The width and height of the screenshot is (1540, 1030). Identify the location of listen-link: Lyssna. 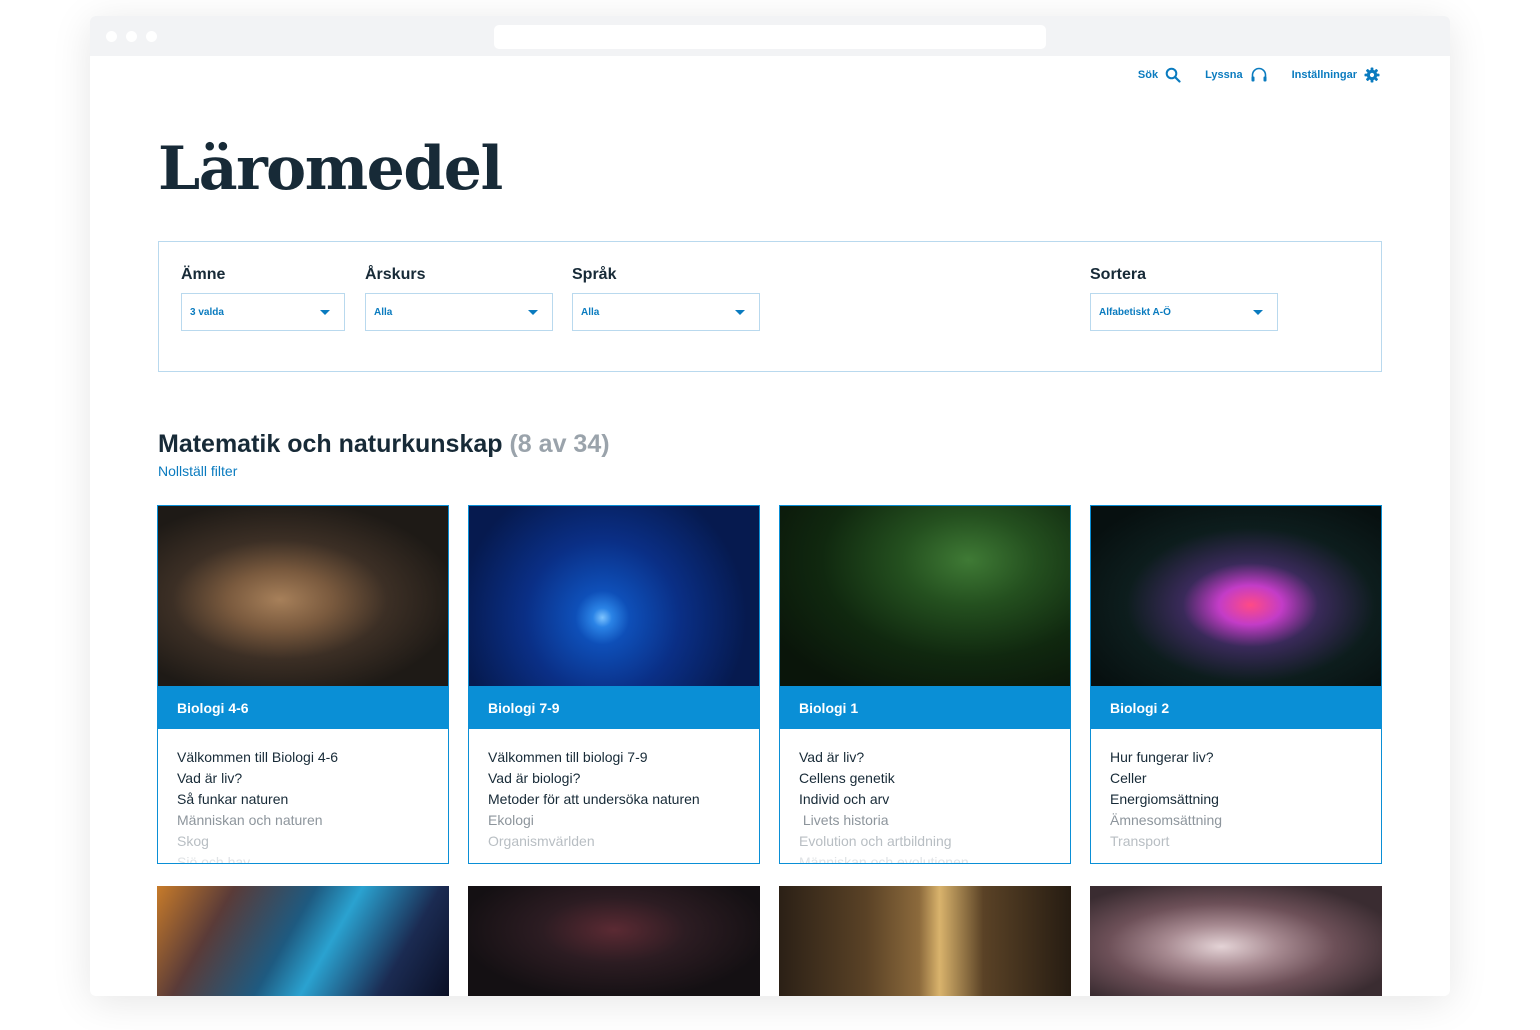
(1236, 75).